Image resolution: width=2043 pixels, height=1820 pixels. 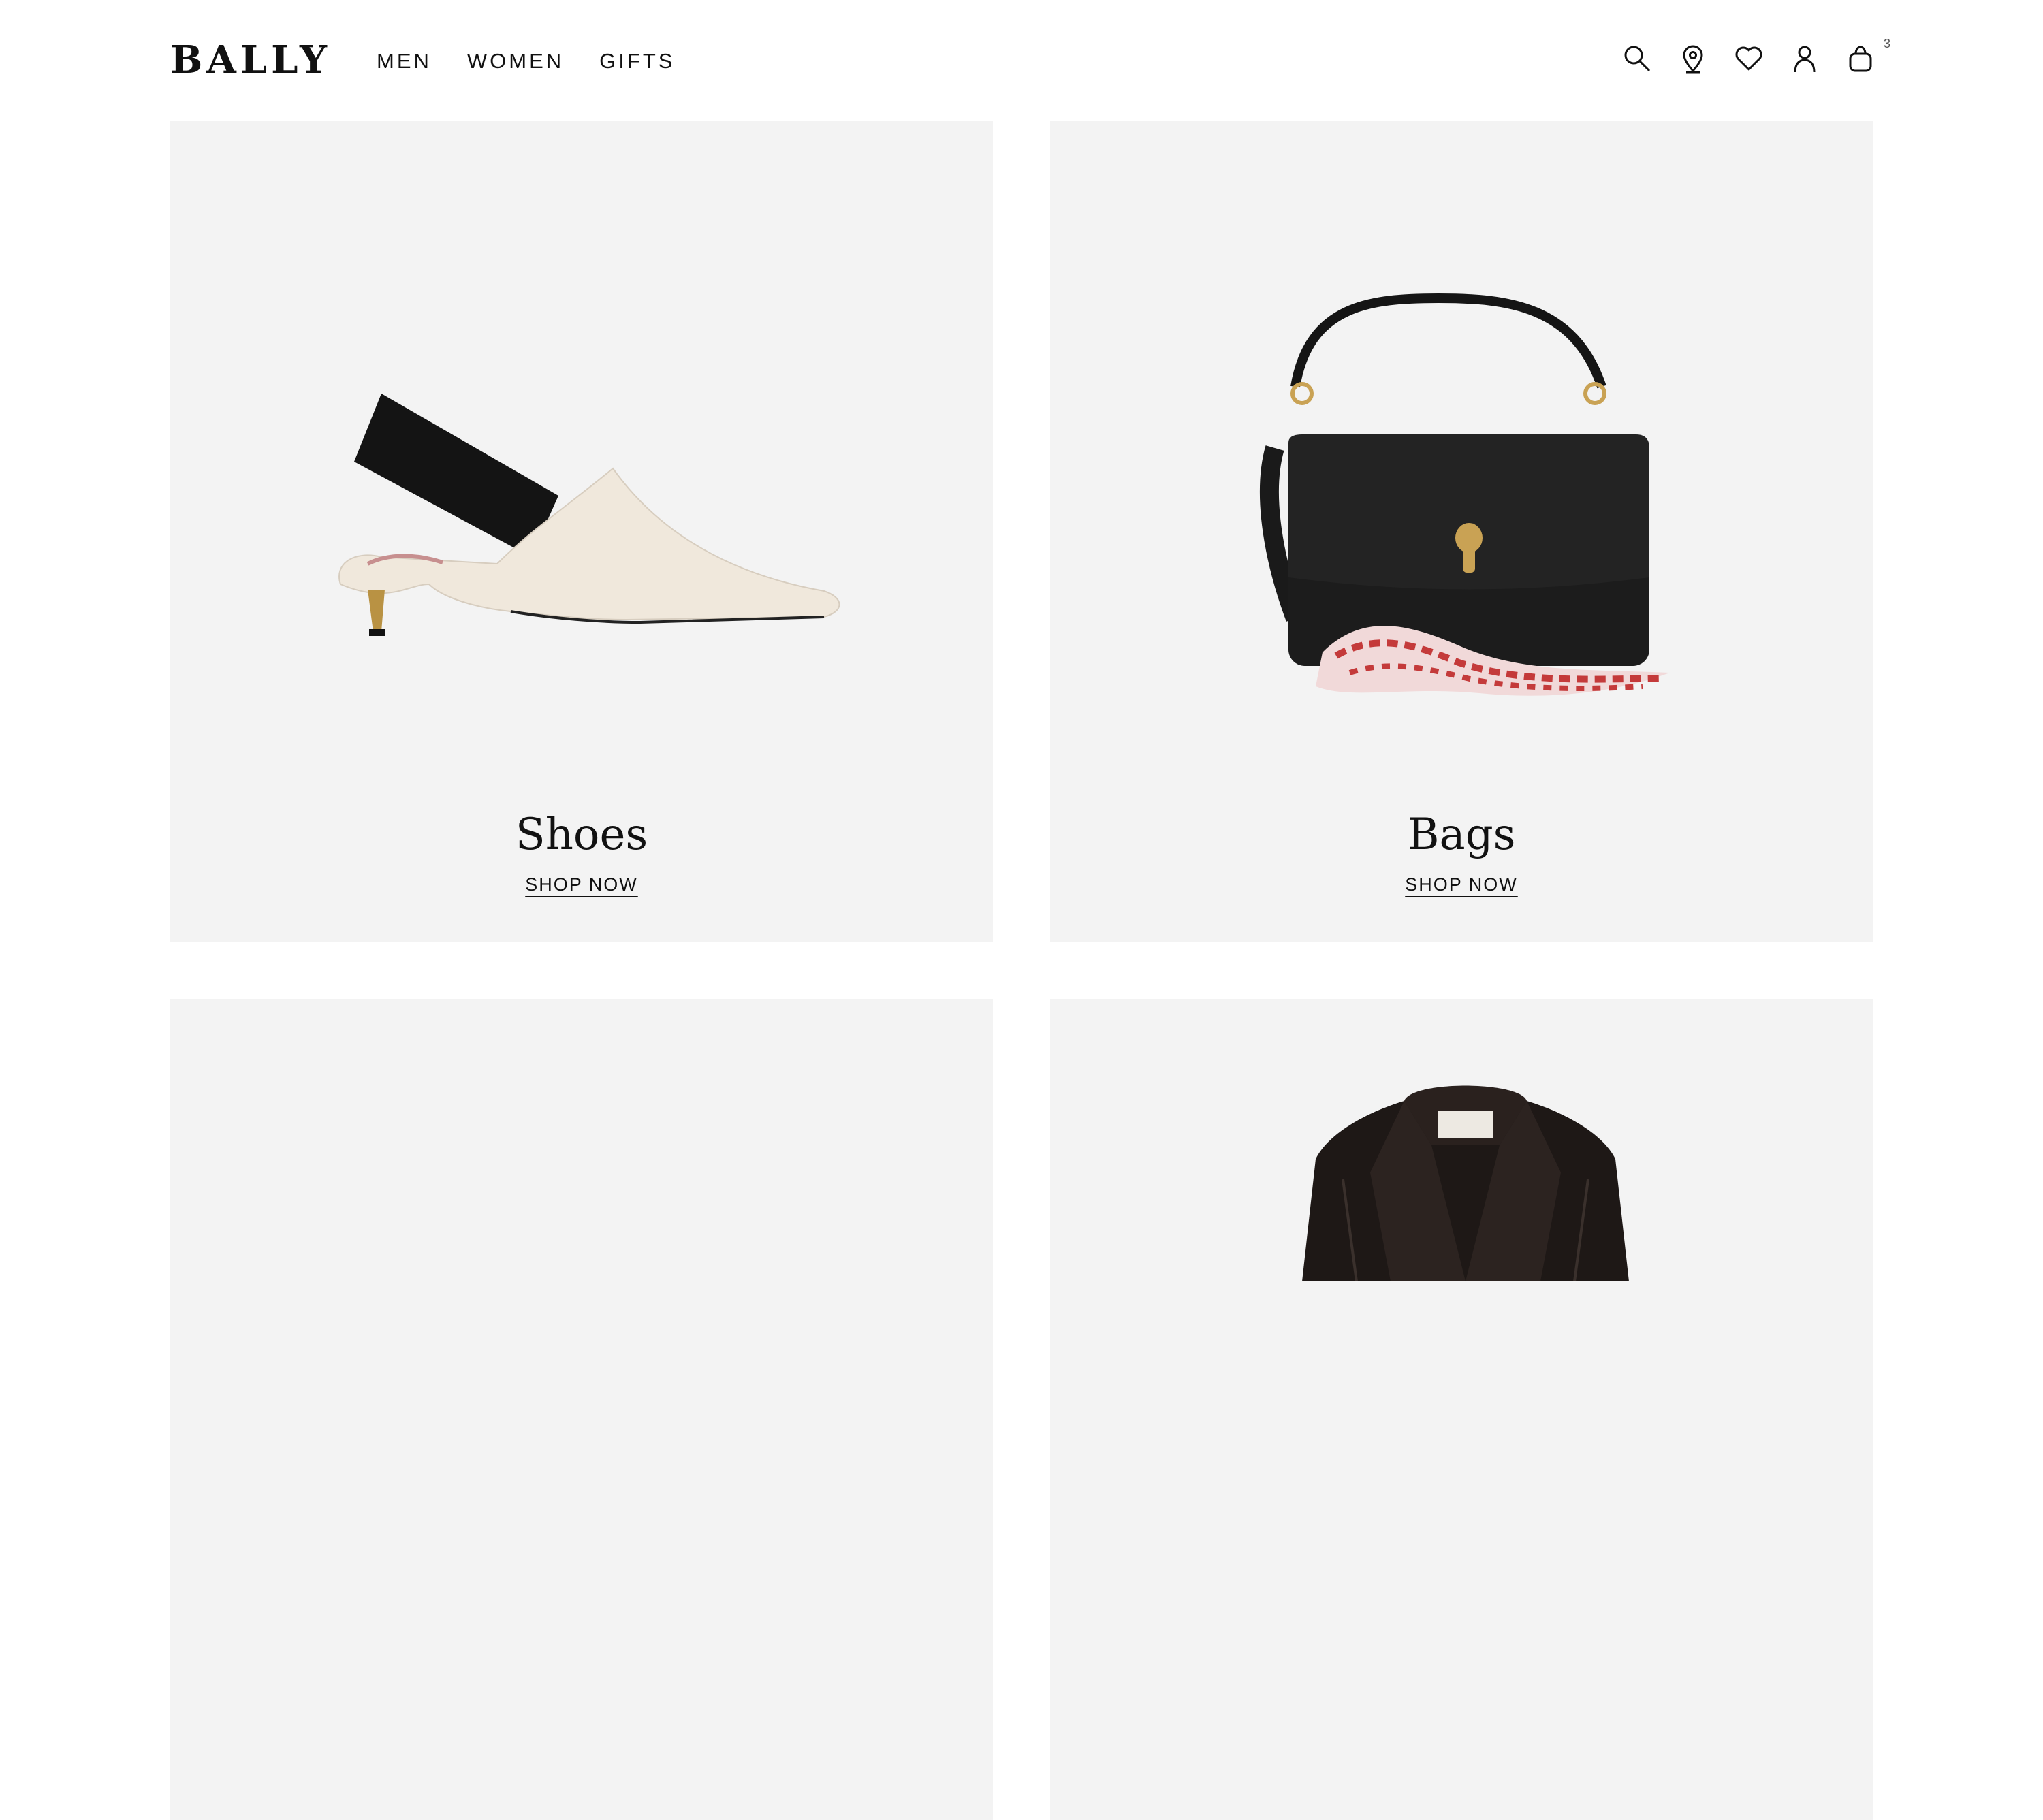 I want to click on category-title: Bags, so click(x=1462, y=835).